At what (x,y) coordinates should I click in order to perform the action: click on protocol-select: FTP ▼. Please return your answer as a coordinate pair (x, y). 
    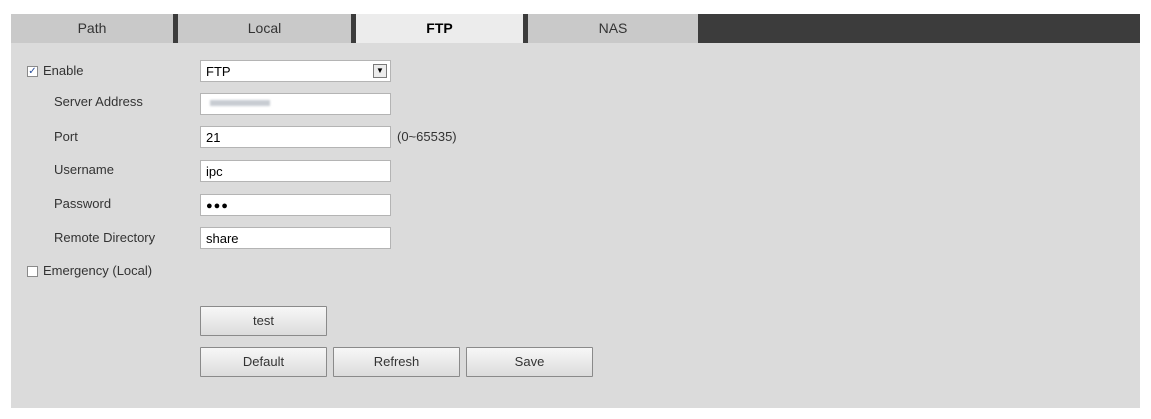
    Looking at the image, I should click on (295, 71).